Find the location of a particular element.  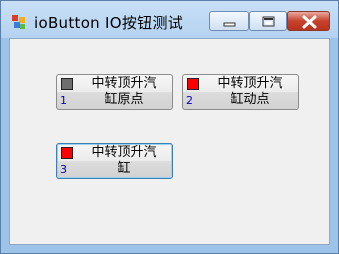

app-icon is located at coordinates (19, 22).